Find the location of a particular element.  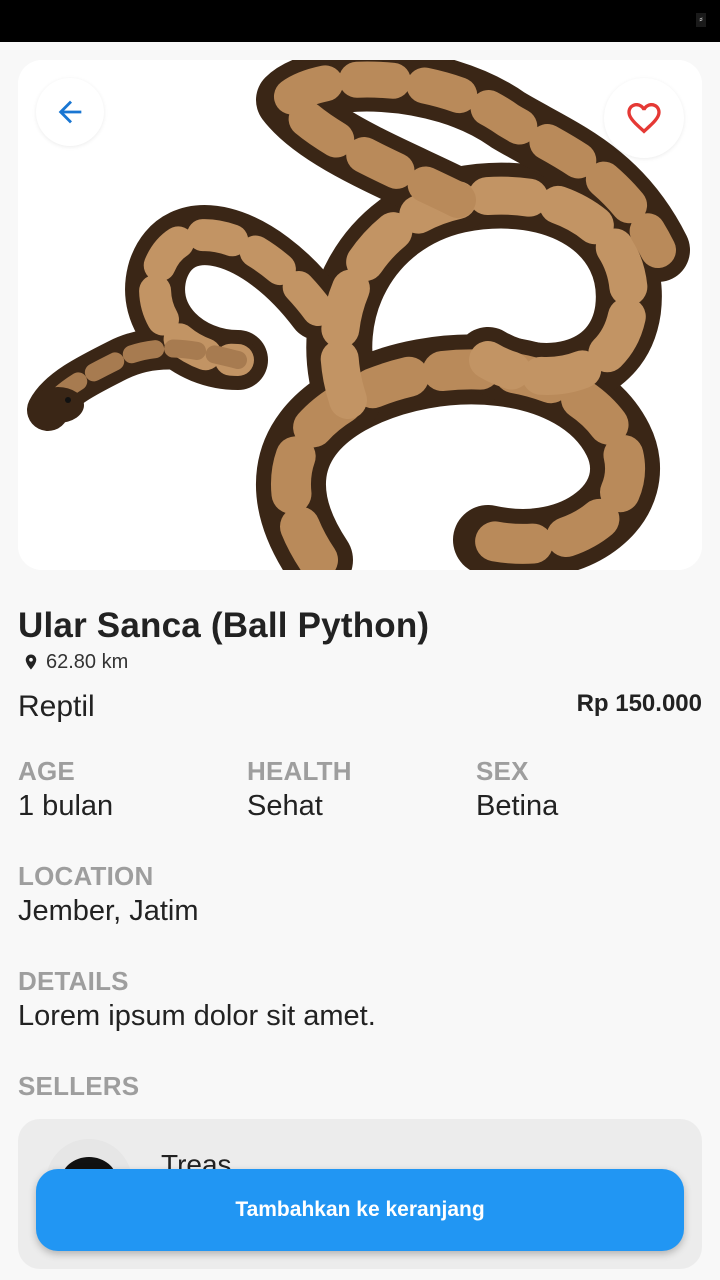

health-value: Sehat is located at coordinates (285, 806).